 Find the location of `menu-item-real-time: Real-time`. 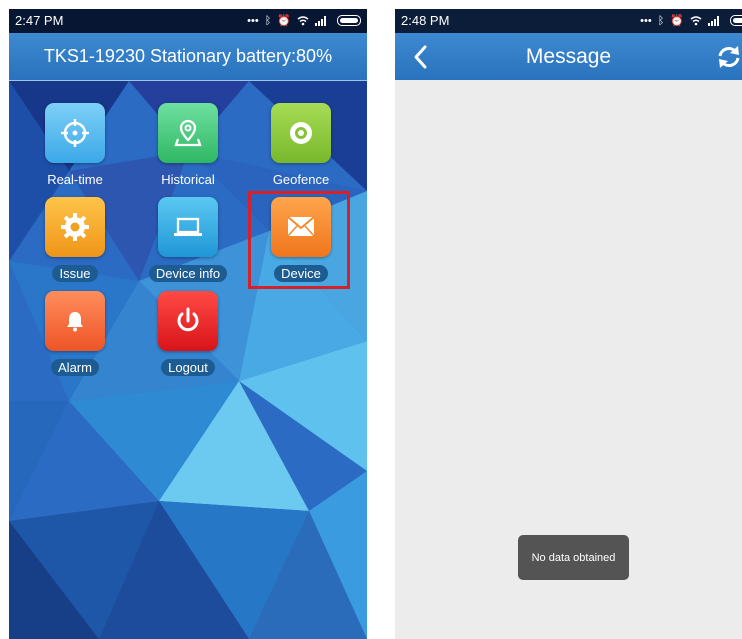

menu-item-real-time: Real-time is located at coordinates (75, 149).